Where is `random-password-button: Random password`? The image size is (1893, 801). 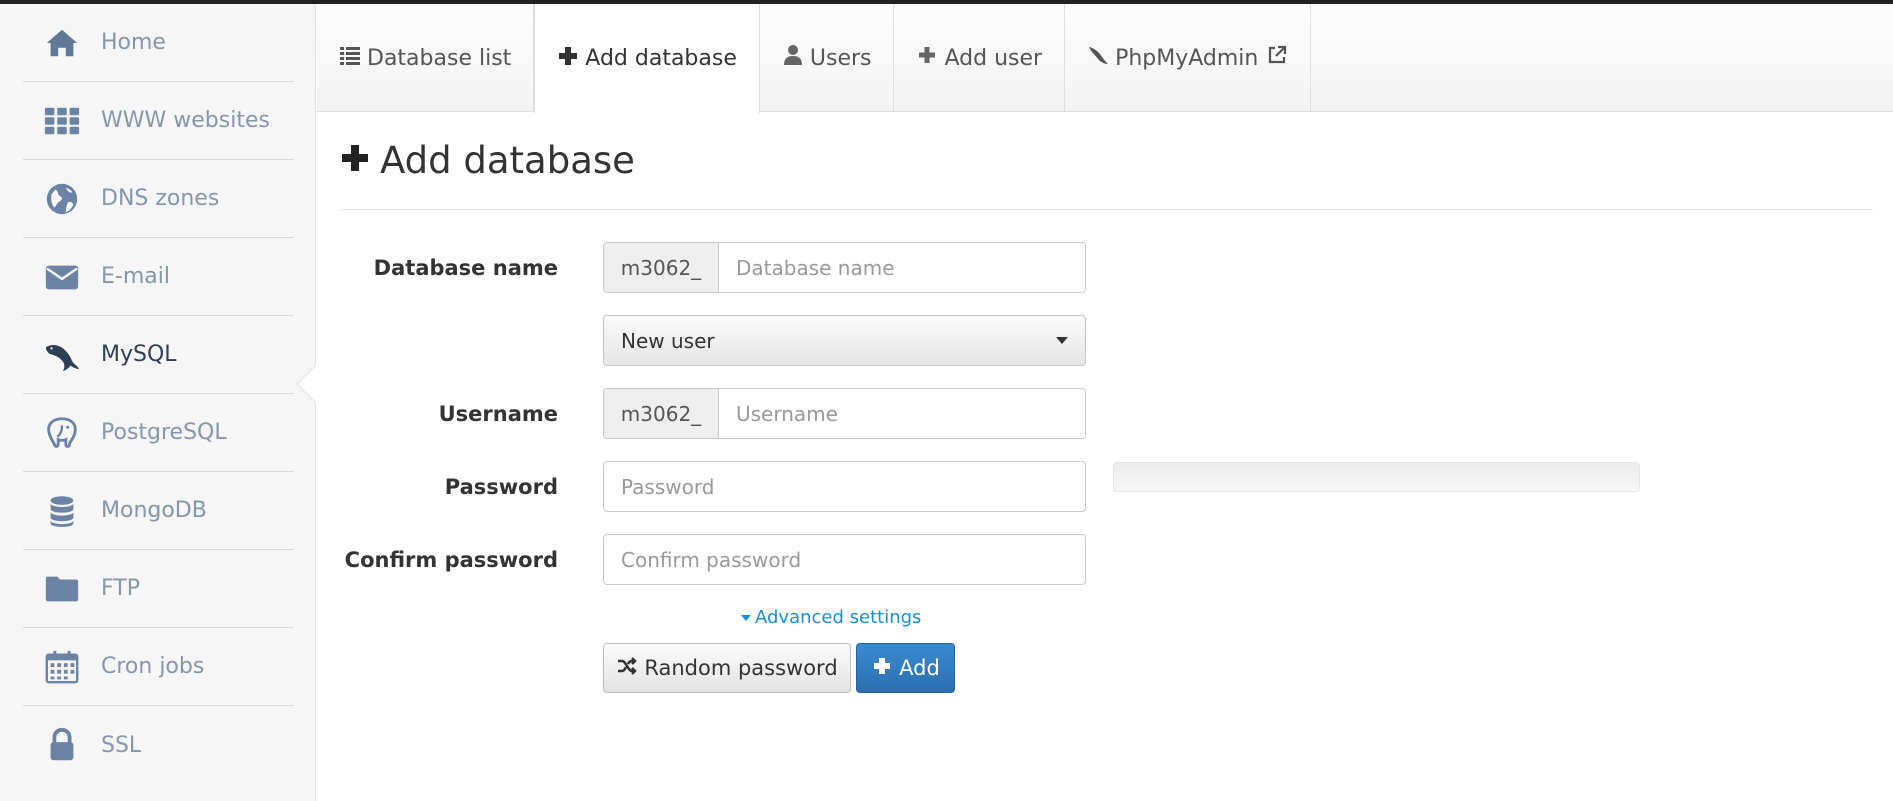 random-password-button: Random password is located at coordinates (727, 668).